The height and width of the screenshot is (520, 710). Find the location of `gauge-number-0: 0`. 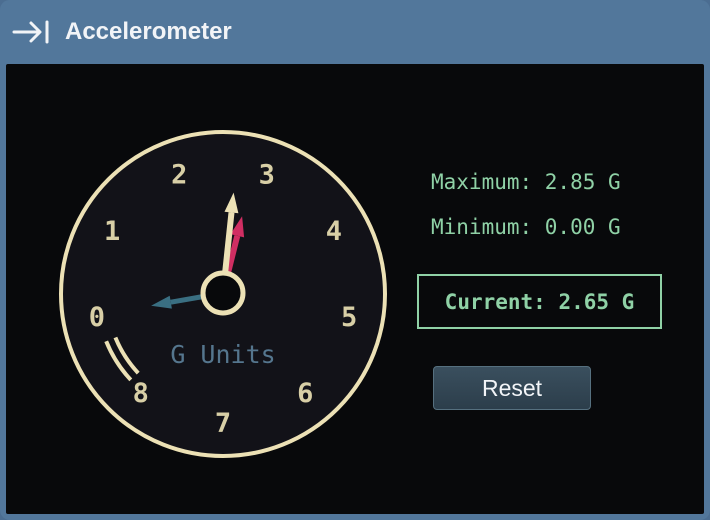

gauge-number-0: 0 is located at coordinates (97, 317).